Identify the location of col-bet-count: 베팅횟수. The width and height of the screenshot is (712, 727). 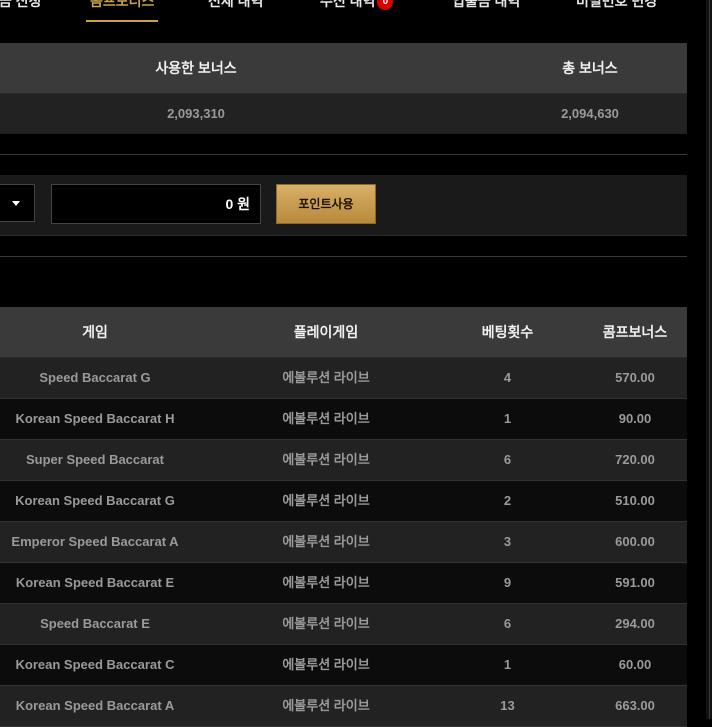
(507, 332).